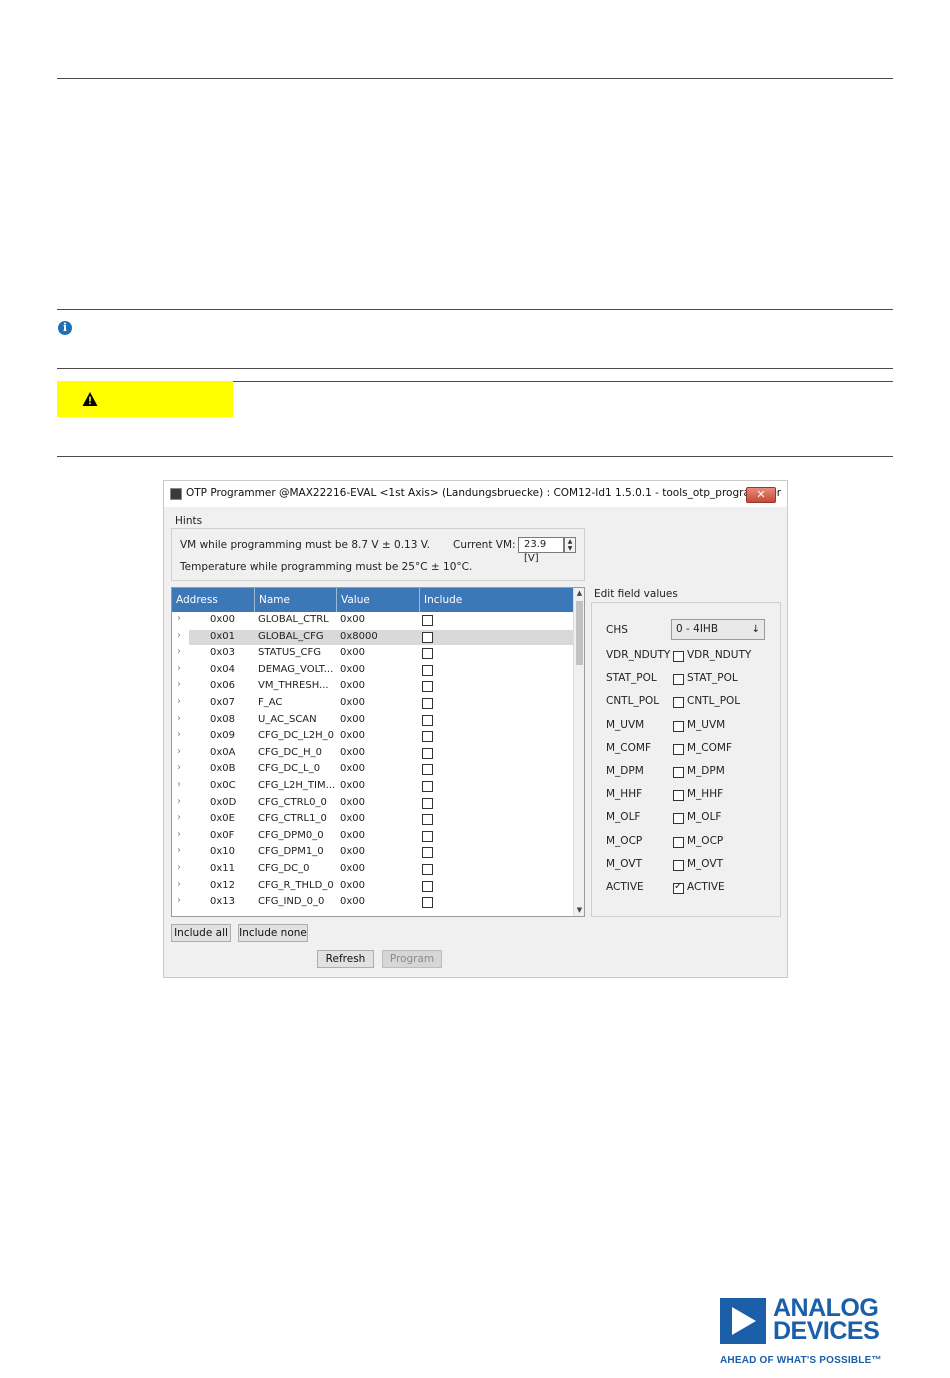 The height and width of the screenshot is (1378, 950). What do you see at coordinates (678, 865) in the screenshot?
I see `field-checkbox-m-ovt` at bounding box center [678, 865].